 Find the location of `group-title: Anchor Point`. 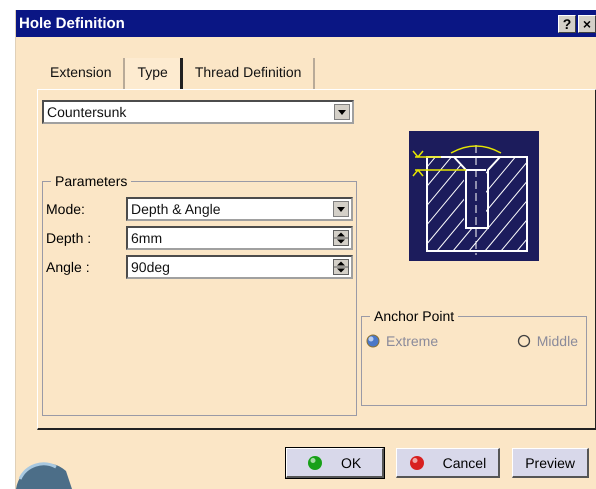

group-title: Anchor Point is located at coordinates (414, 316).